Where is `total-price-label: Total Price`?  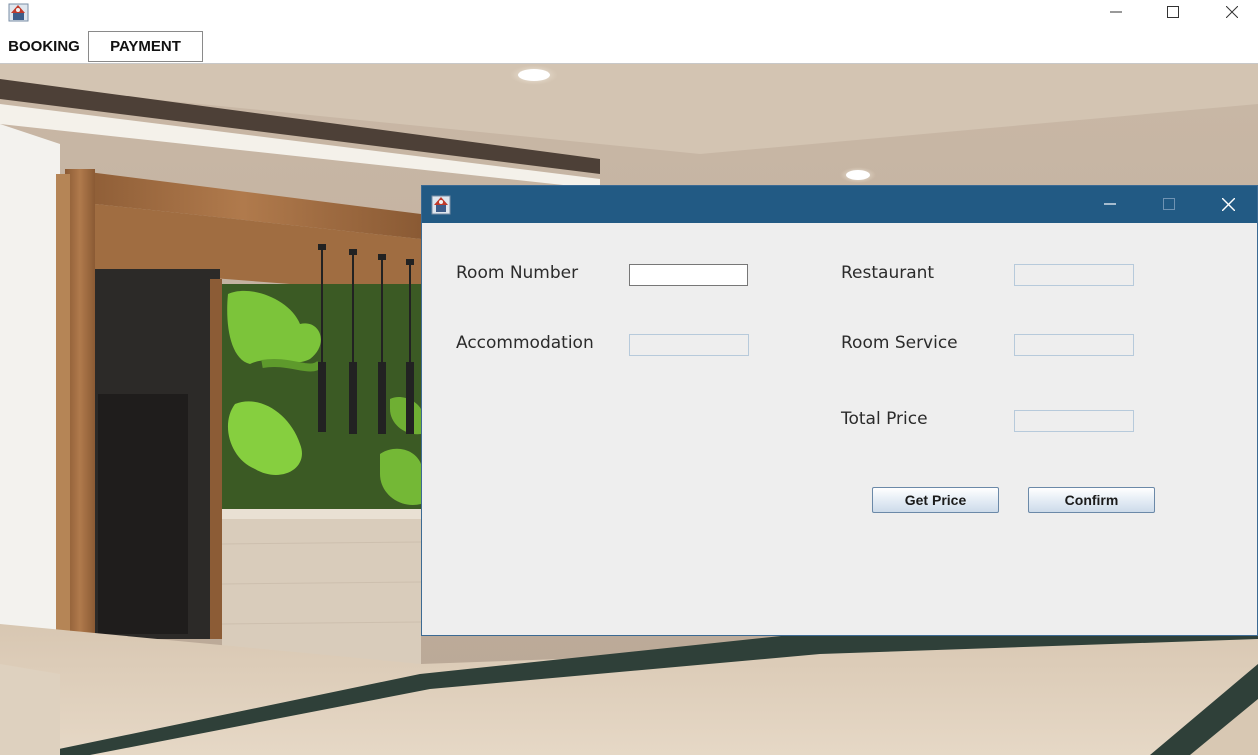 total-price-label: Total Price is located at coordinates (884, 419).